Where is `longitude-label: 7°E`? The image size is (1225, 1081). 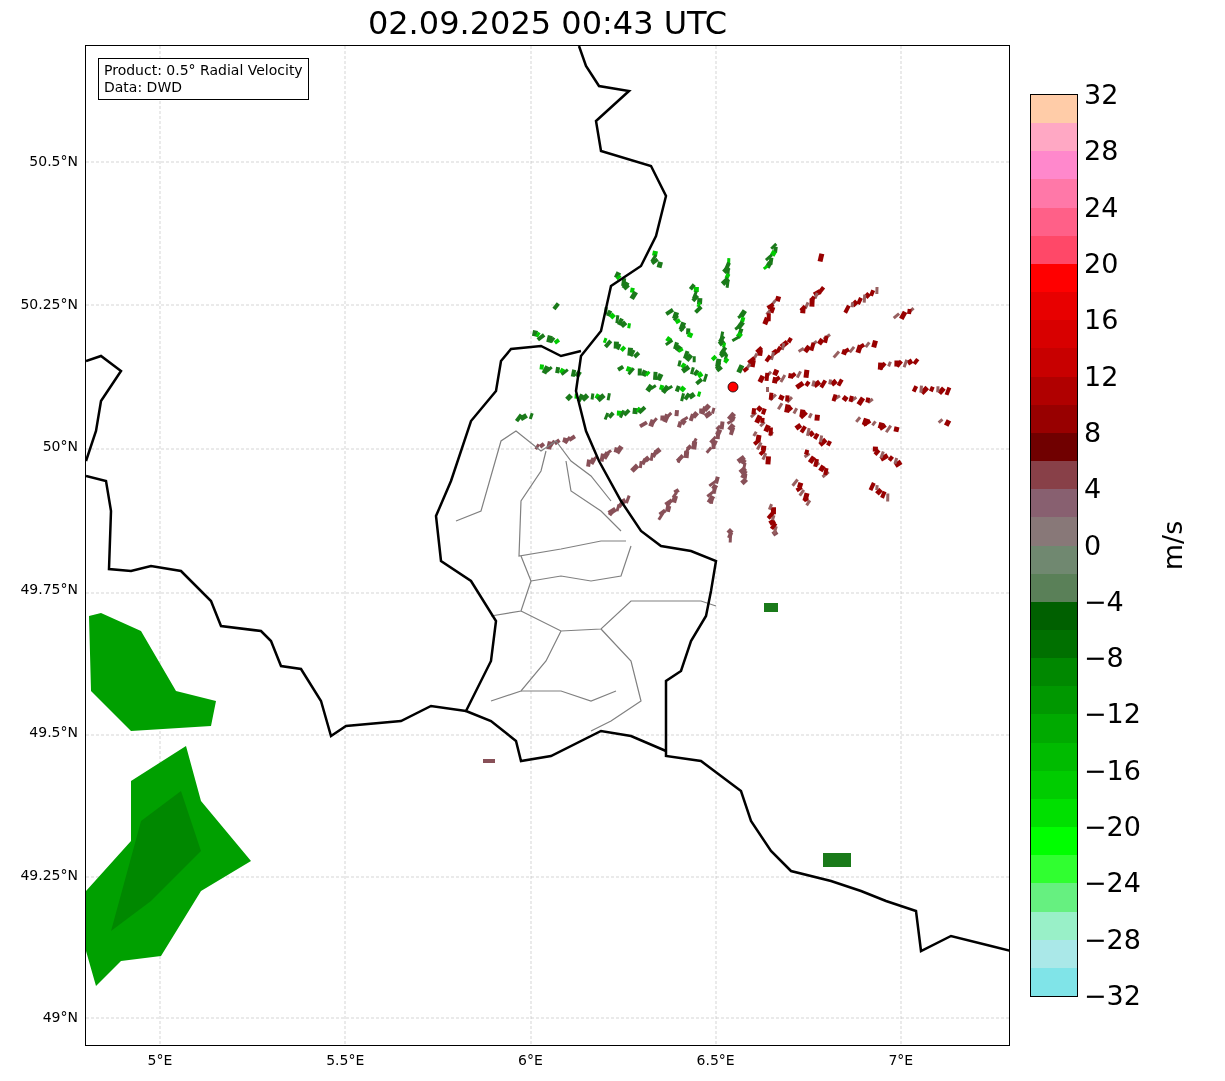 longitude-label: 7°E is located at coordinates (901, 1060).